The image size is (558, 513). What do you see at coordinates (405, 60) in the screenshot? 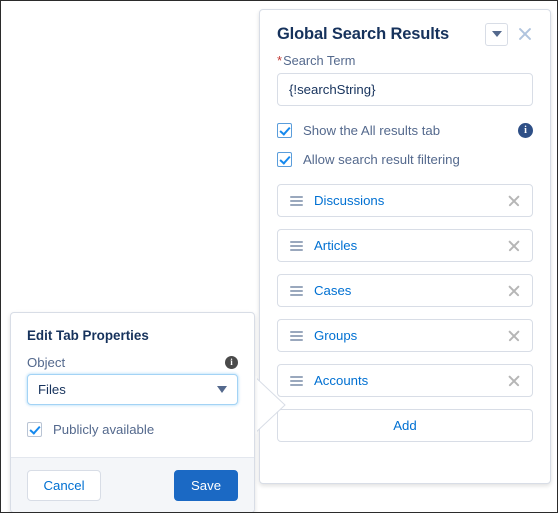
I see `search-term-label: *Search Term` at bounding box center [405, 60].